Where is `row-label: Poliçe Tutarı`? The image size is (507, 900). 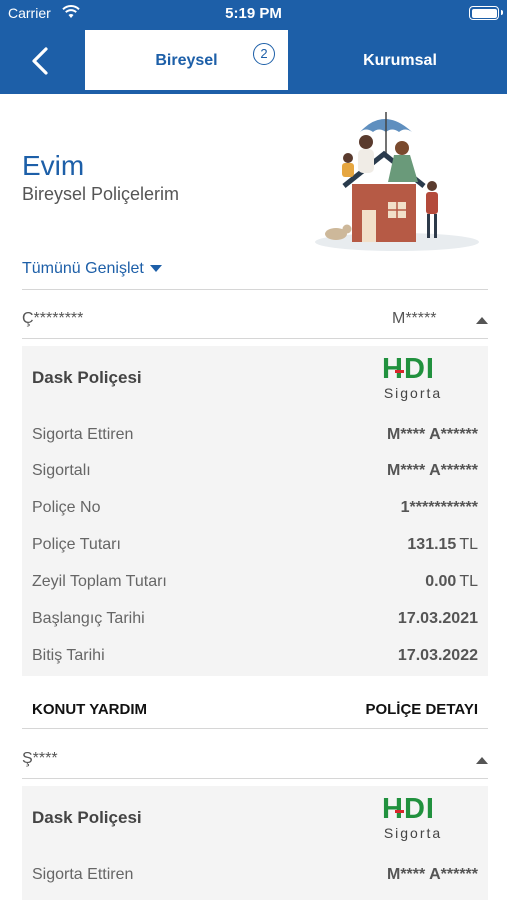
row-label: Poliçe Tutarı is located at coordinates (76, 544).